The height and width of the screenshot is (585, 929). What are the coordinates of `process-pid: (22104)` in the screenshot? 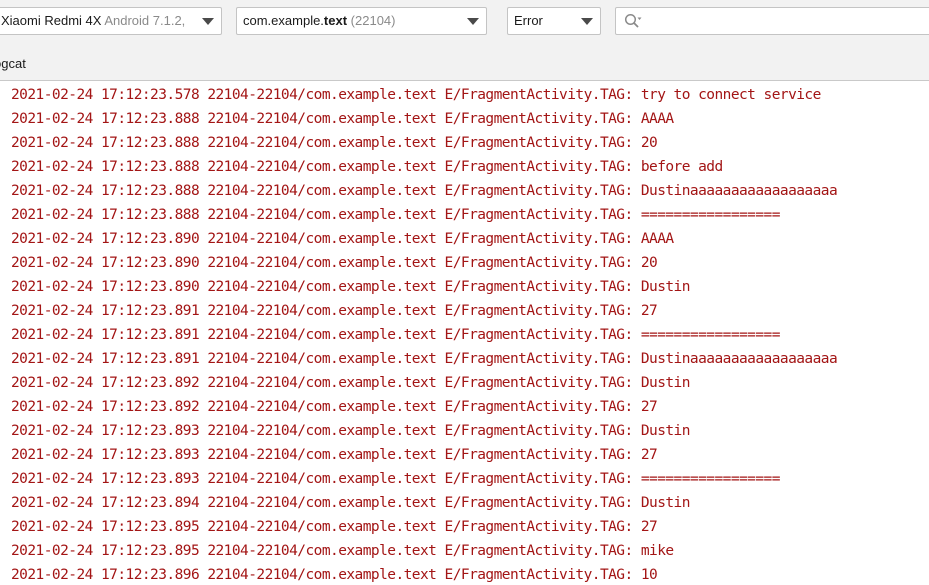 It's located at (373, 20).